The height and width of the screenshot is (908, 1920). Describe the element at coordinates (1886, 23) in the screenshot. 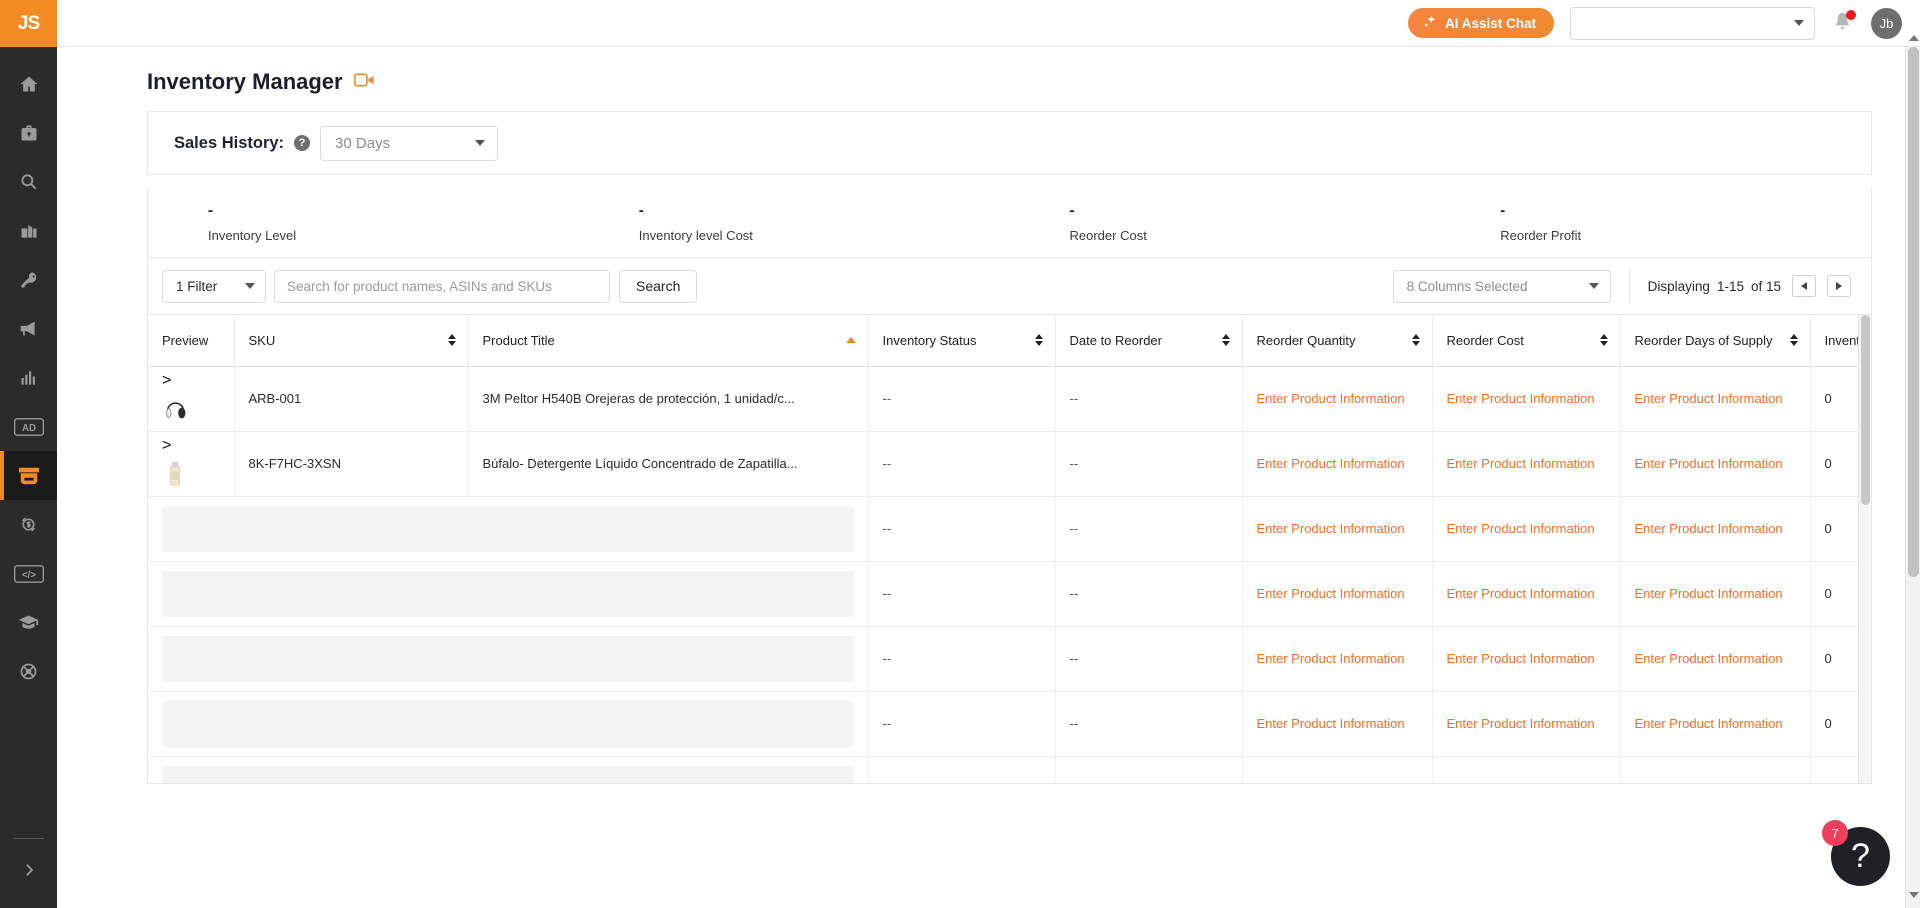

I see `avatar: Jb` at that location.